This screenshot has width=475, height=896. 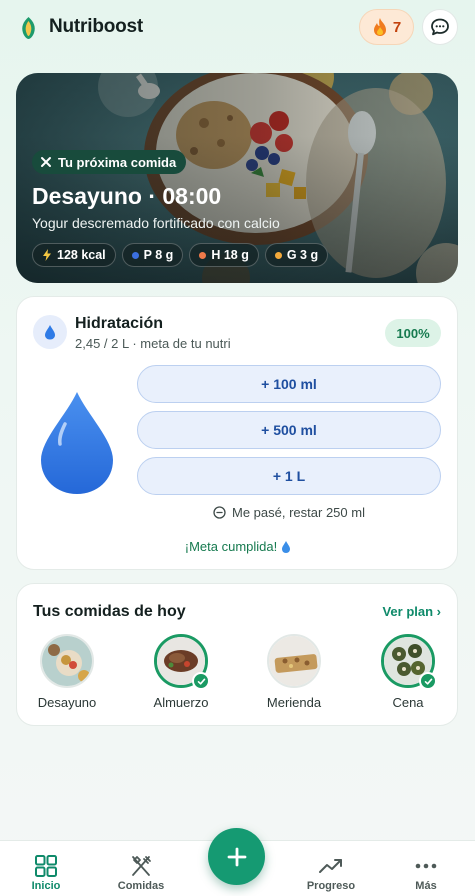 I want to click on small-water-drop-icon, so click(x=286, y=546).